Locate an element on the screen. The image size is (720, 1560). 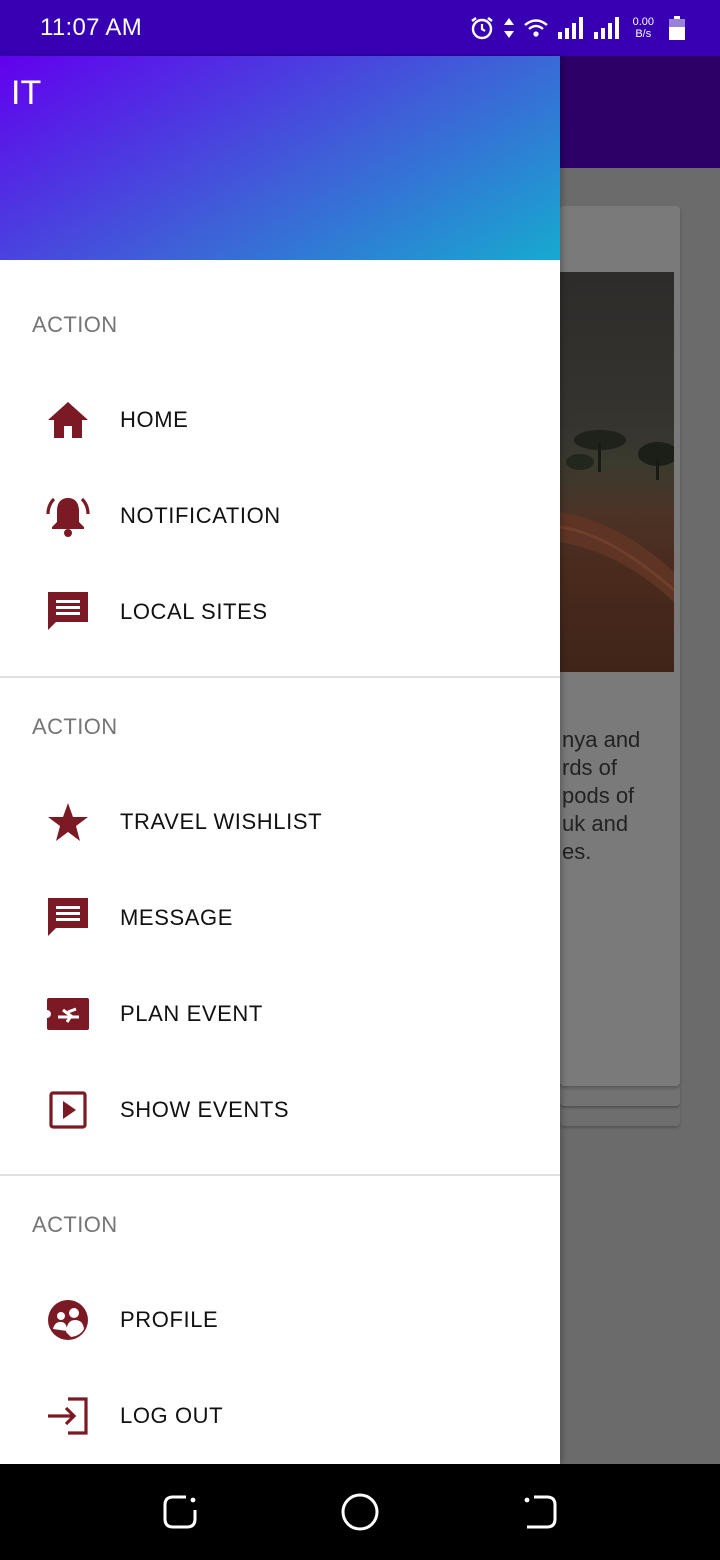
menu-item-label: HOME is located at coordinates (154, 419).